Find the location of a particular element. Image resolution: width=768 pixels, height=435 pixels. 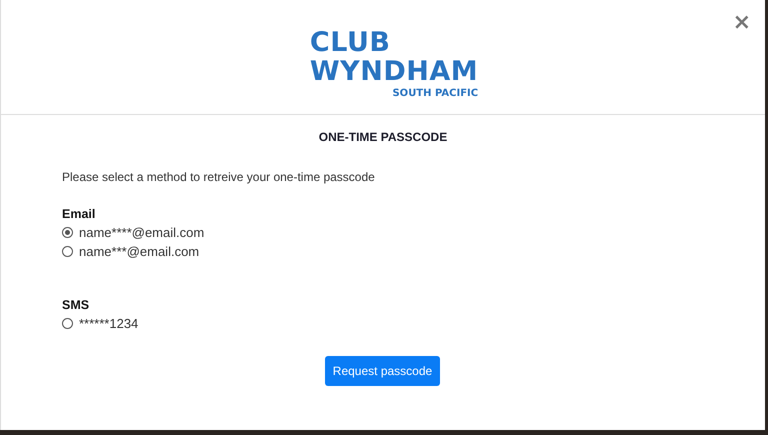

dialog-title: ONE-TIME PASSCODE is located at coordinates (383, 137).